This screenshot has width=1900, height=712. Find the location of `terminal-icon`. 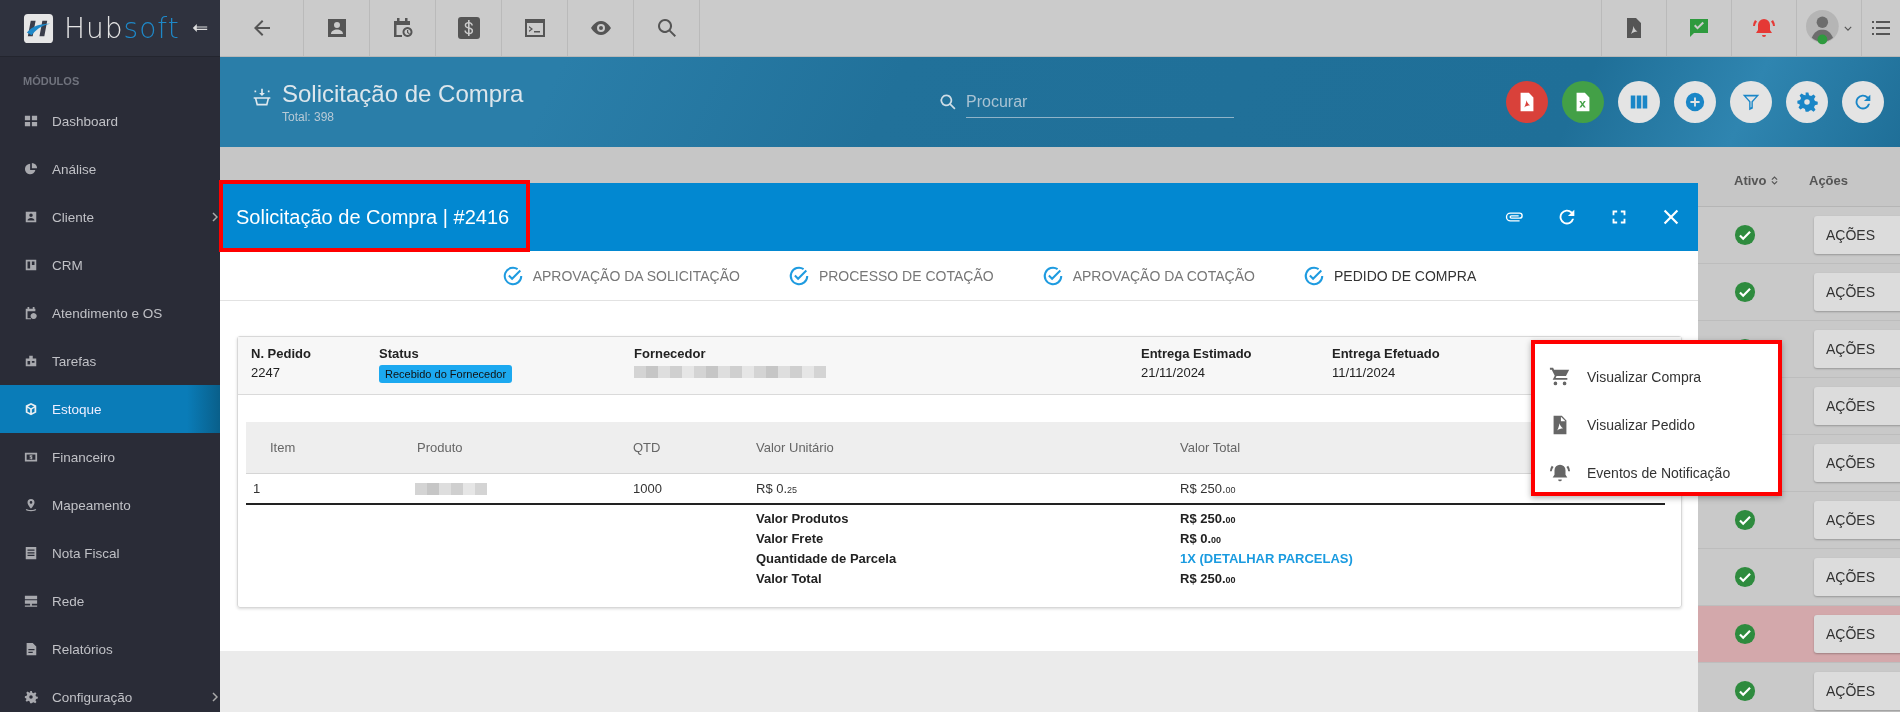

terminal-icon is located at coordinates (534, 28).